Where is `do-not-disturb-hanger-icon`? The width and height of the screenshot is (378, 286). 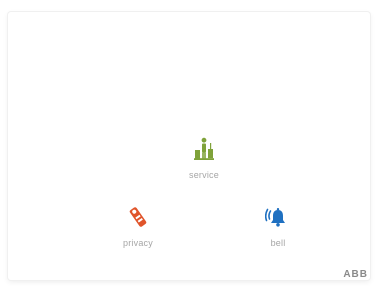 do-not-disturb-hanger-icon is located at coordinates (138, 217).